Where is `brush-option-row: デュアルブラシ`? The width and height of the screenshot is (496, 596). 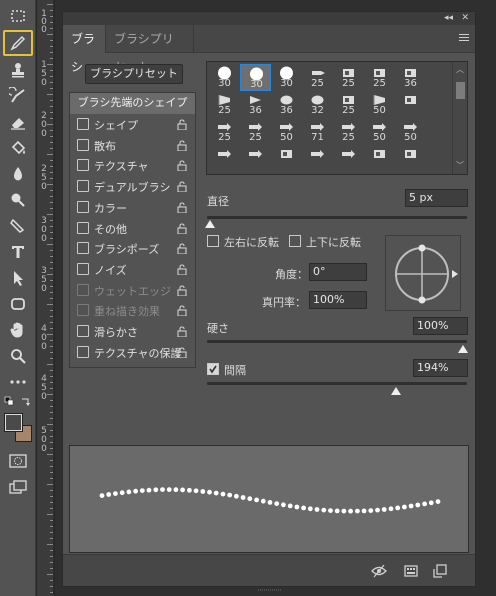
brush-option-row: デュアルブラシ is located at coordinates (132, 186).